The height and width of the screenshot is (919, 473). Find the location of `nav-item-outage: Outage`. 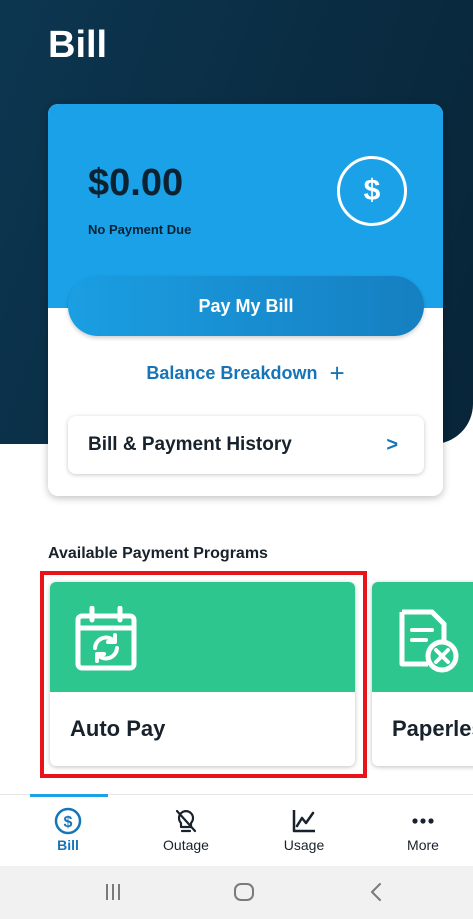

nav-item-outage: Outage is located at coordinates (186, 835).